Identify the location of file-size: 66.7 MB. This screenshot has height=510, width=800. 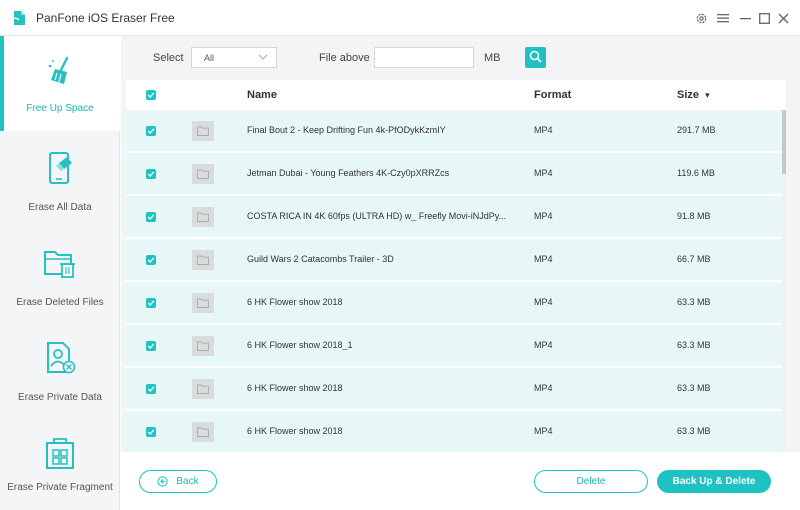
(694, 259).